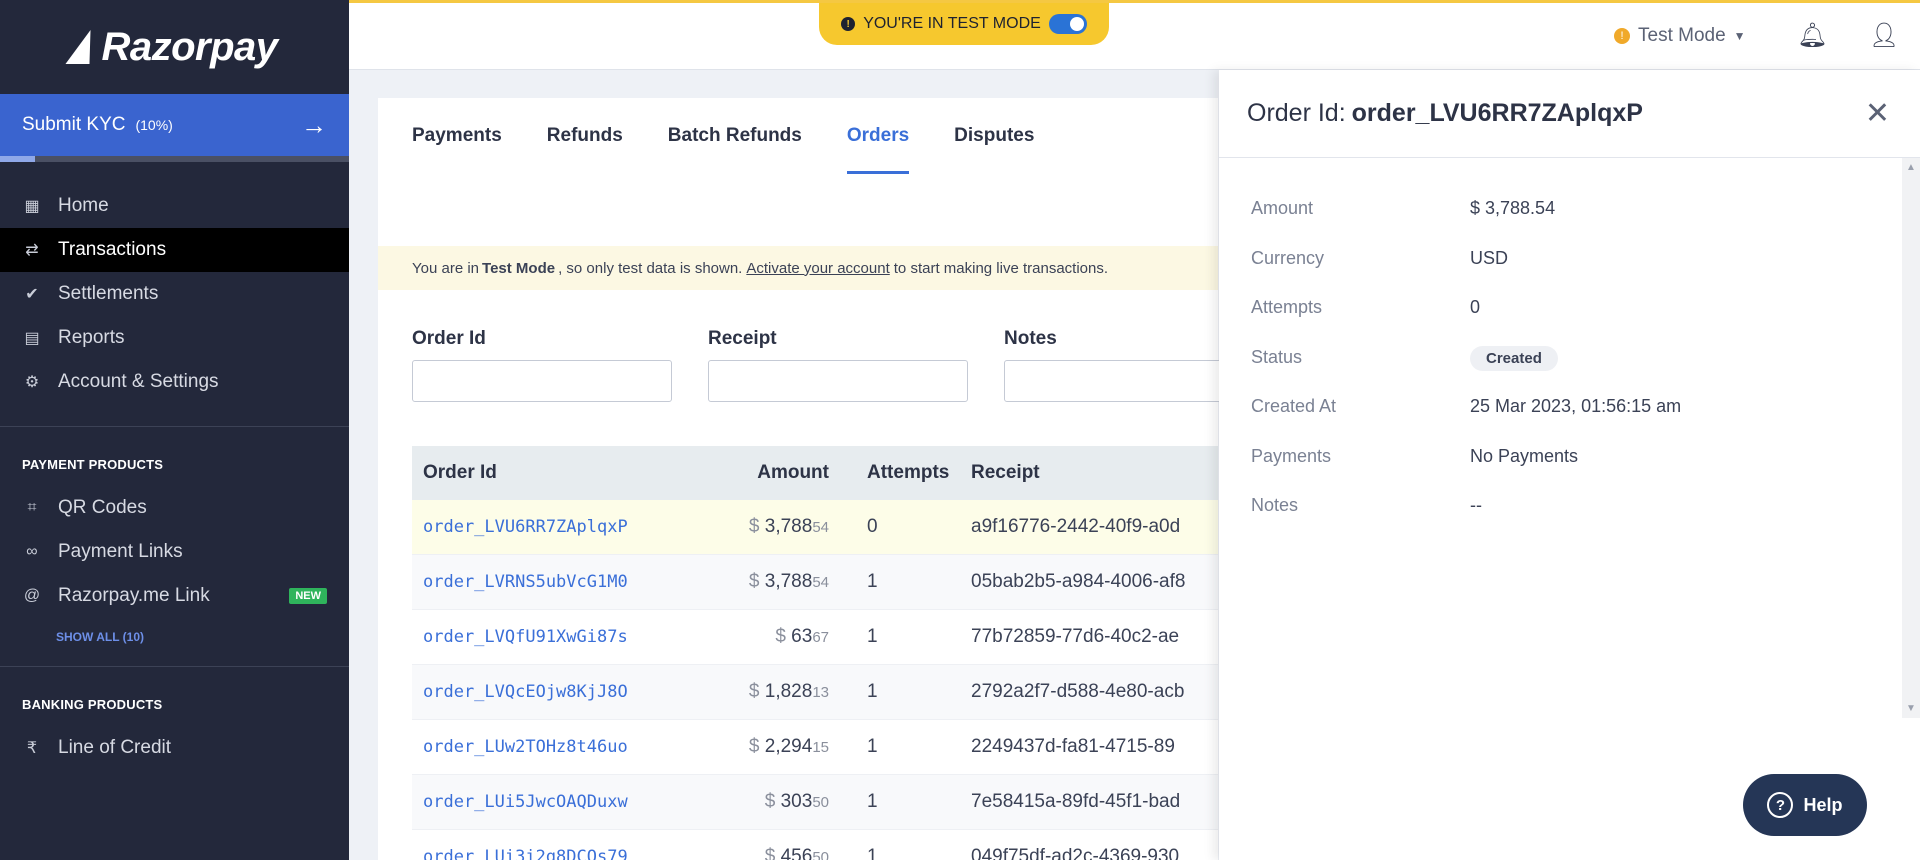  I want to click on kyc-label: Submit KYC, so click(74, 124).